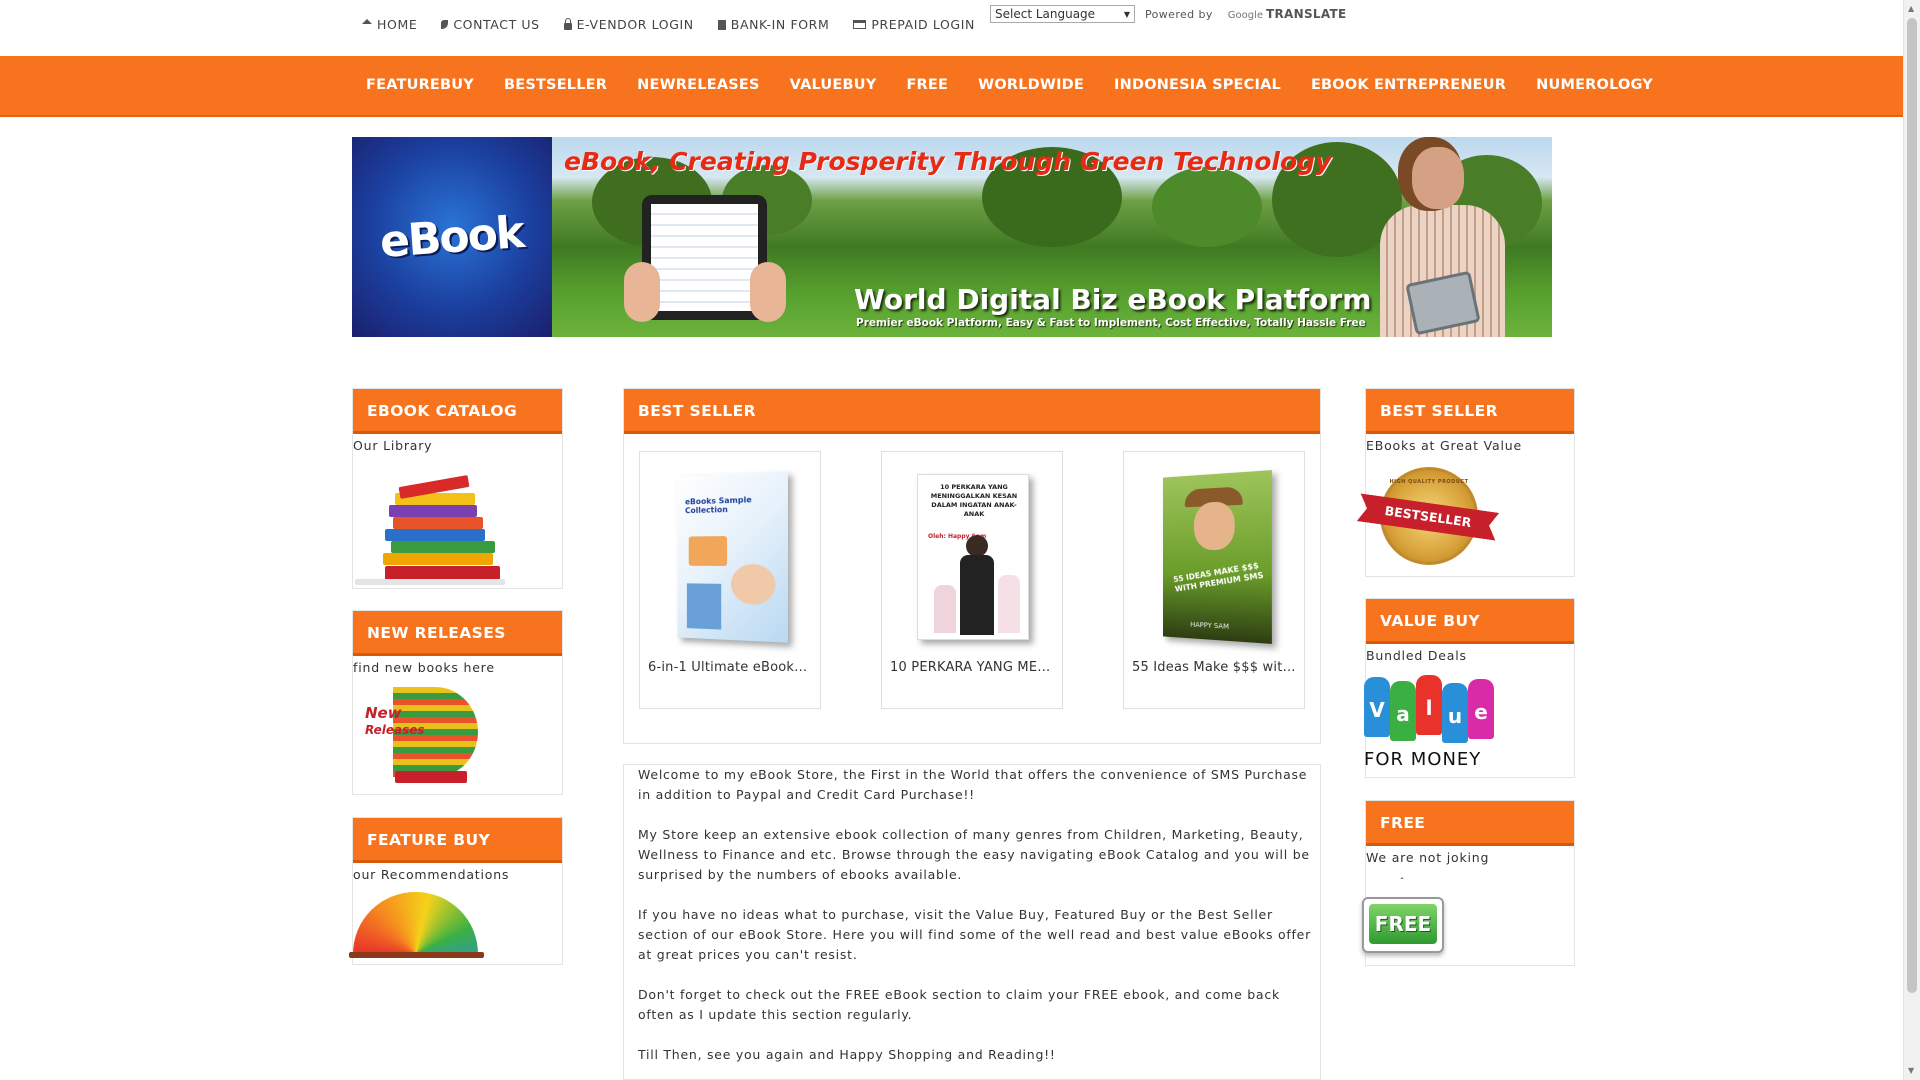  What do you see at coordinates (1214, 526) in the screenshot?
I see `cover-face-shape` at bounding box center [1214, 526].